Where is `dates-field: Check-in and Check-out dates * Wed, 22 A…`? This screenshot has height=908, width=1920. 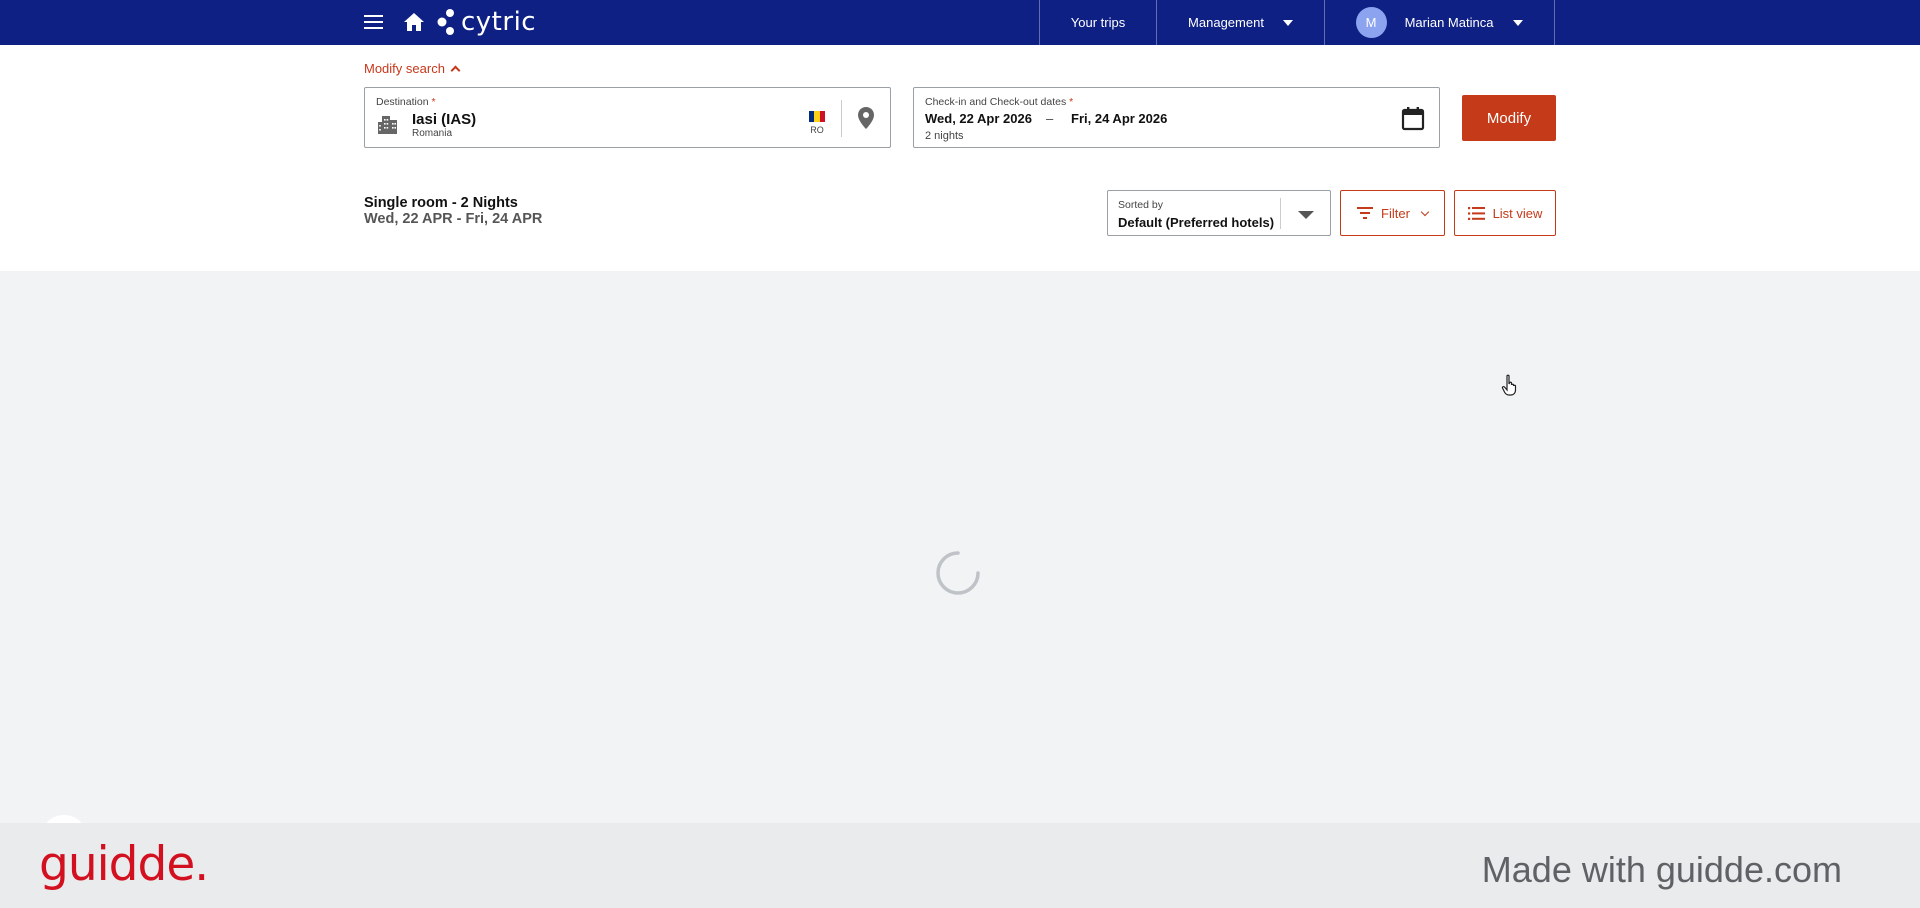 dates-field: Check-in and Check-out dates * Wed, 22 A… is located at coordinates (1176, 117).